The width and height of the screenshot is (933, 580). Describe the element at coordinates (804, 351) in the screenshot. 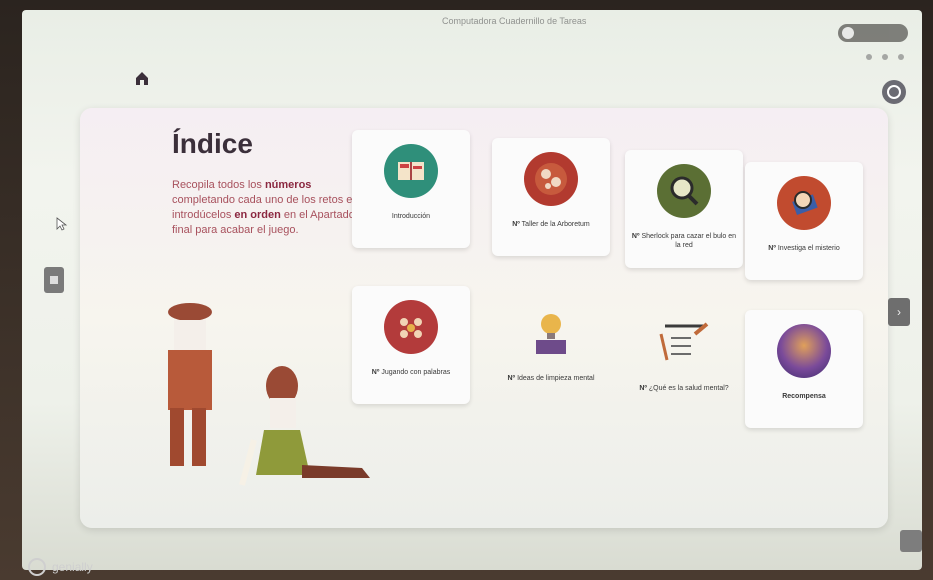

I see `reward-icon` at that location.